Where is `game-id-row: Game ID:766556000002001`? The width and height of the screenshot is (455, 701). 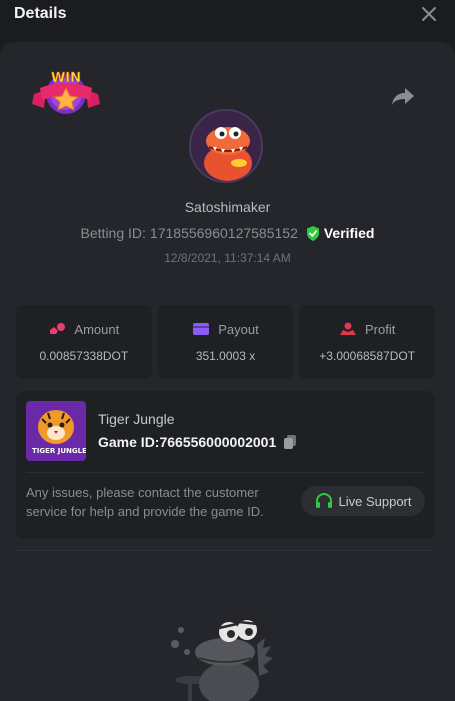 game-id-row: Game ID:766556000002001 is located at coordinates (198, 442).